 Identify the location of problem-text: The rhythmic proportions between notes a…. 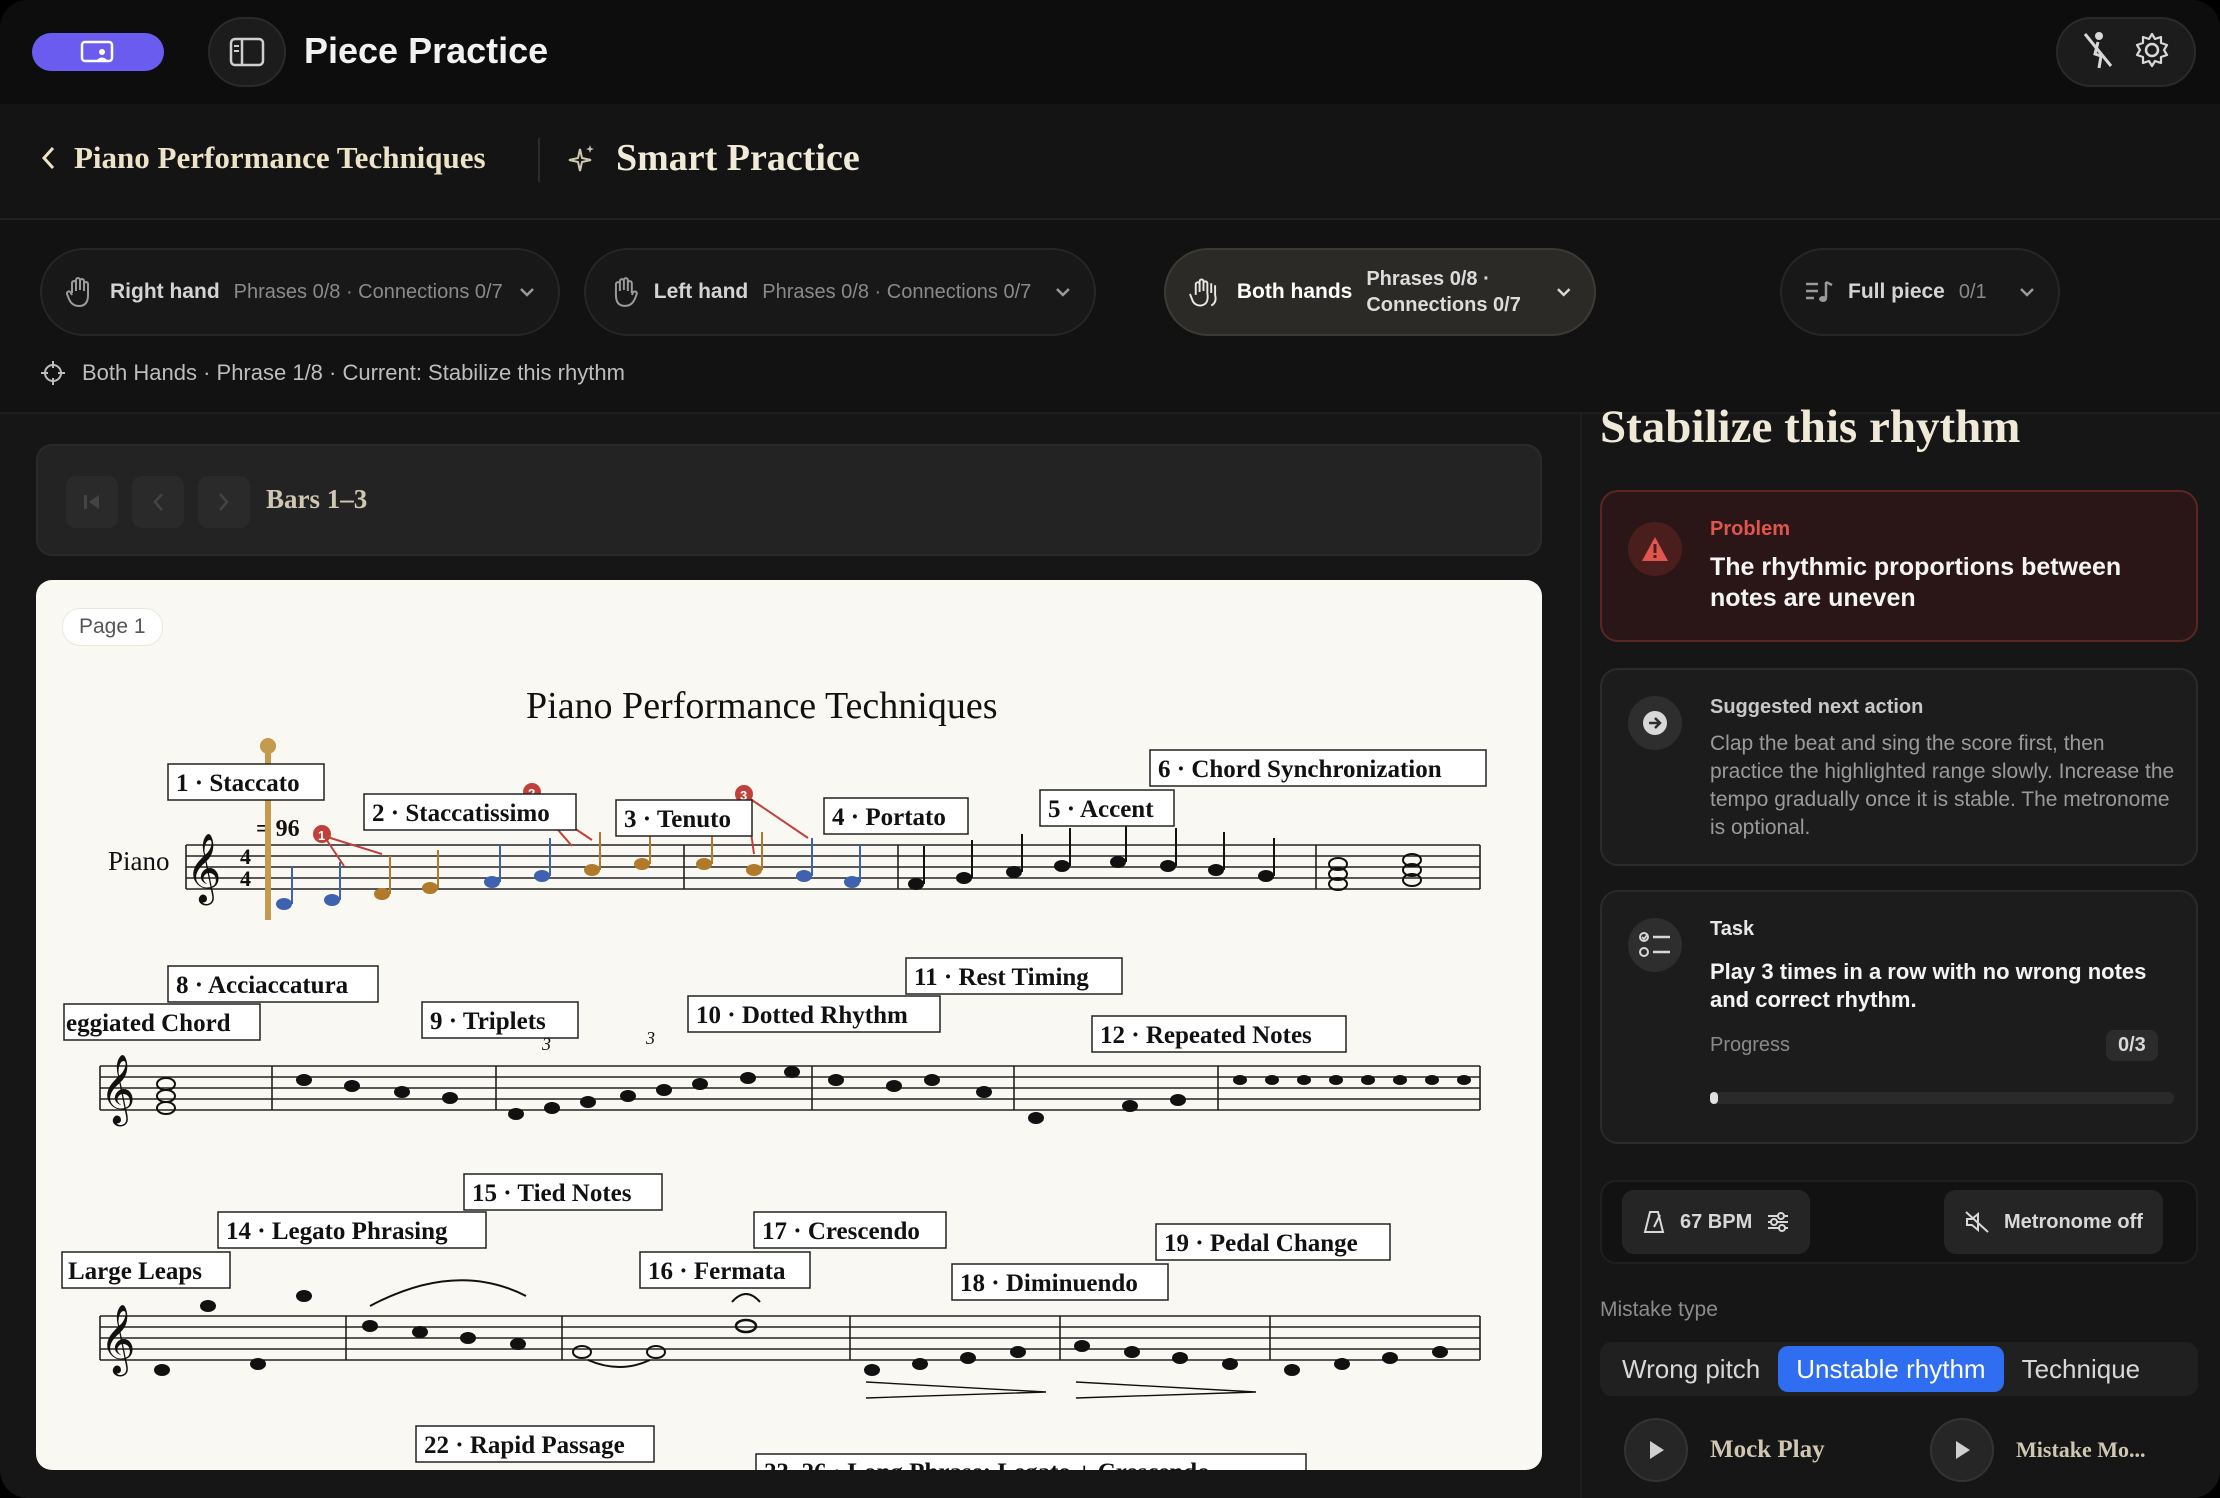
(1916, 582).